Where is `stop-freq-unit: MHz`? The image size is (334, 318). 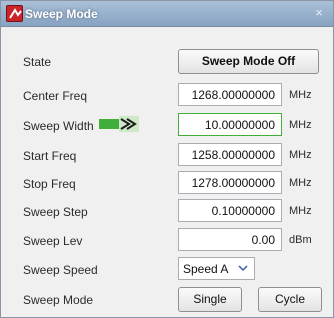
stop-freq-unit: MHz is located at coordinates (300, 183).